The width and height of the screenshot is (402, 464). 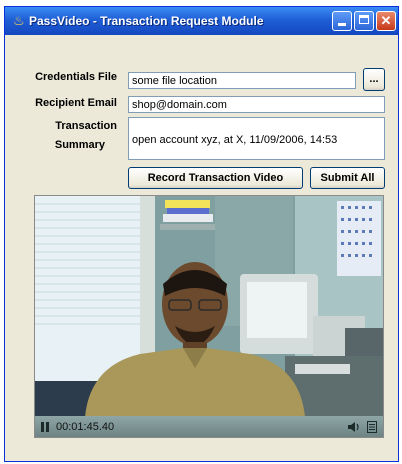 I want to click on playlist-icon, so click(x=372, y=427).